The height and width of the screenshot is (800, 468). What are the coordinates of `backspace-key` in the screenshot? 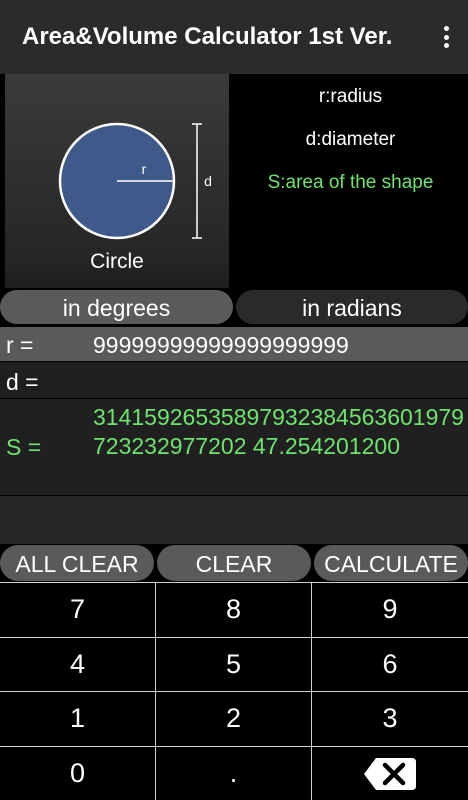 It's located at (390, 773).